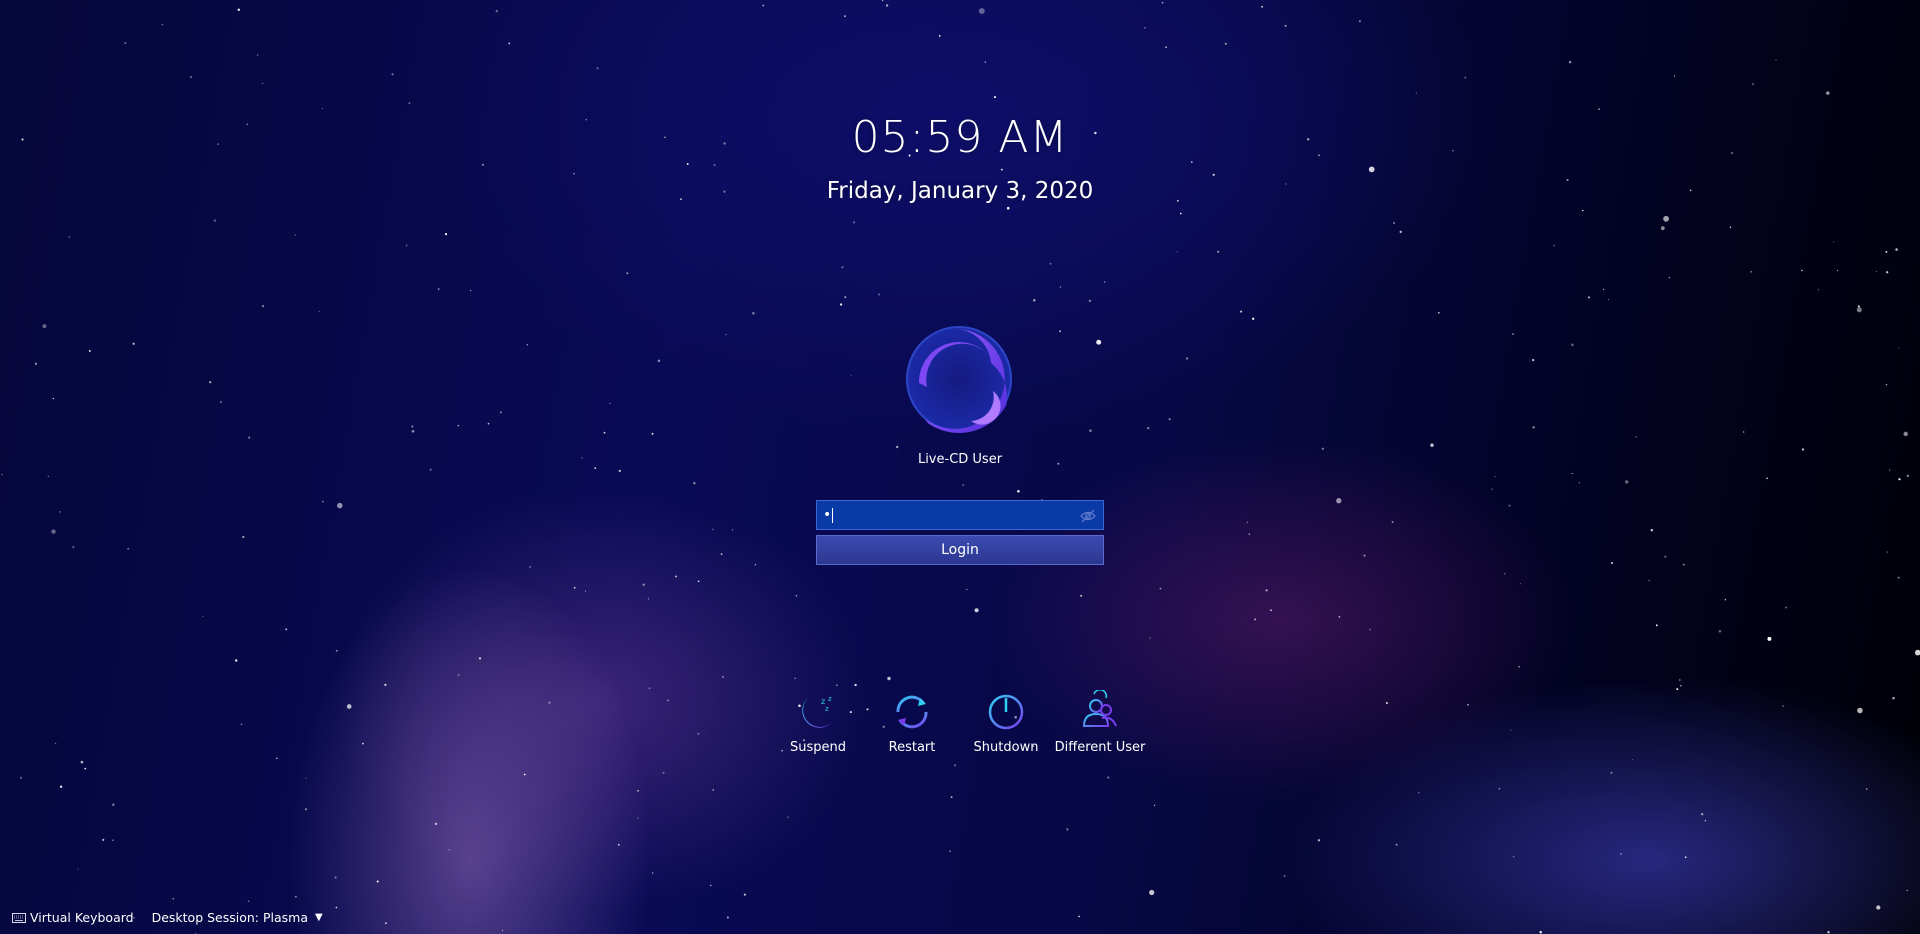 This screenshot has width=1920, height=934. What do you see at coordinates (959, 379) in the screenshot?
I see `user-avatar` at bounding box center [959, 379].